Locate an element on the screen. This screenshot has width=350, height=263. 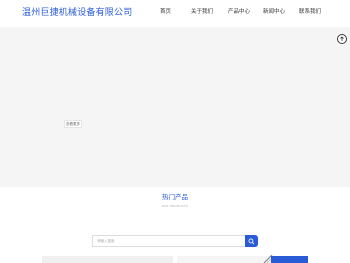
nav-products: 产品中心 is located at coordinates (239, 12).